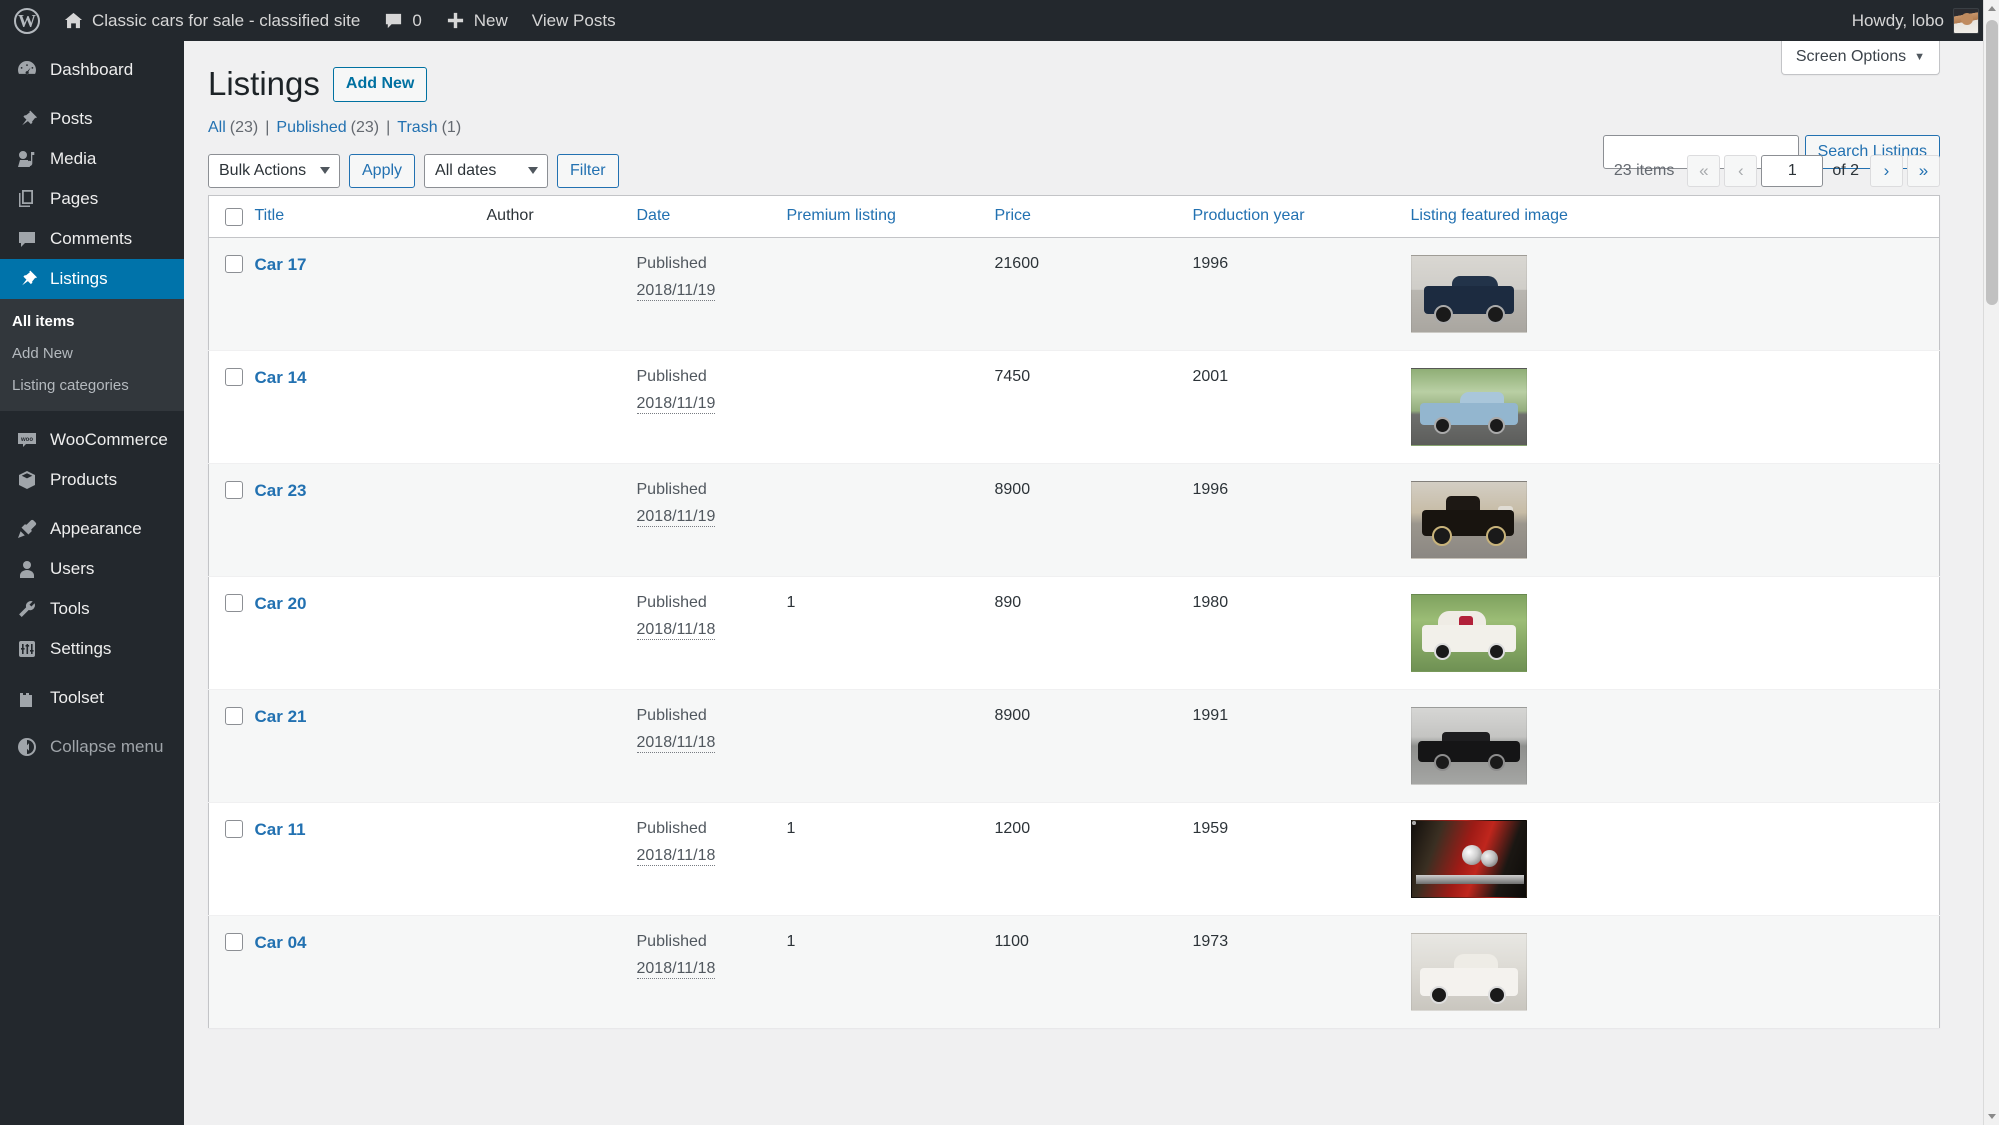  What do you see at coordinates (1489, 215) in the screenshot?
I see `sort-image-link: Listing featured image` at bounding box center [1489, 215].